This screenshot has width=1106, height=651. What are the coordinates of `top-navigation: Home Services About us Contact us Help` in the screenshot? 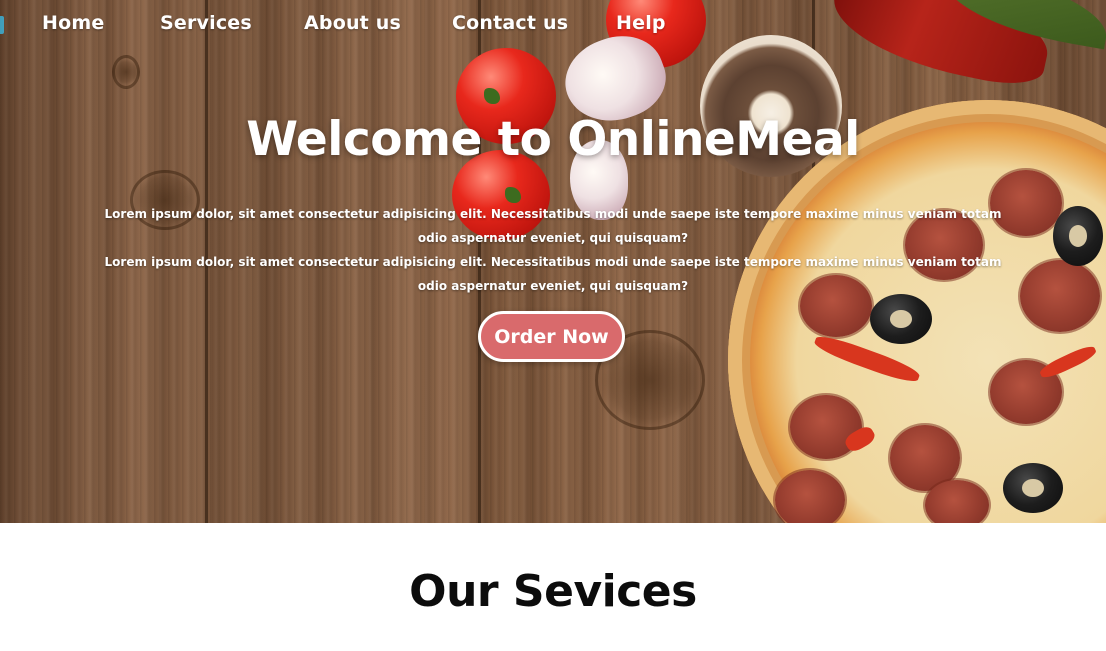 It's located at (553, 26).